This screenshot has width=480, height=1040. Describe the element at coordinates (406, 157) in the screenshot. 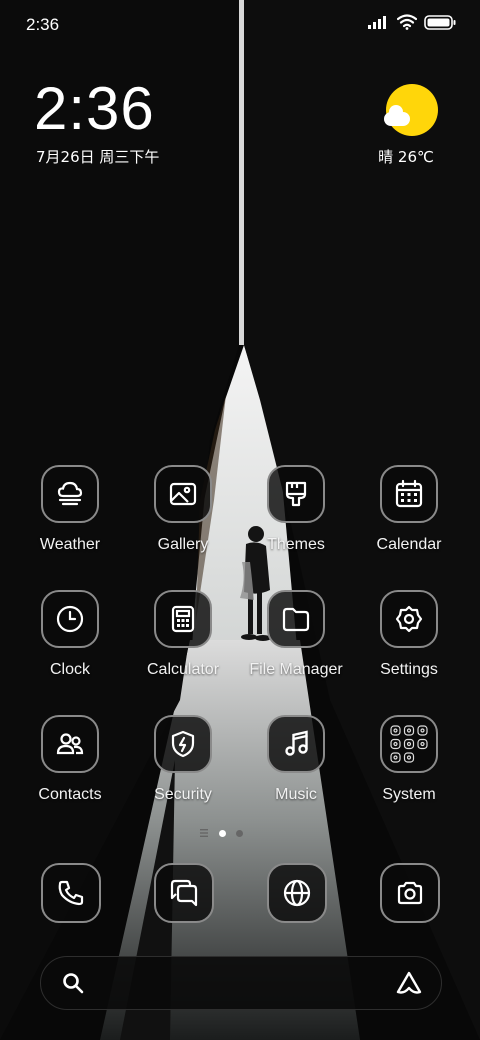

I see `weather-text: 晴 26℃` at that location.